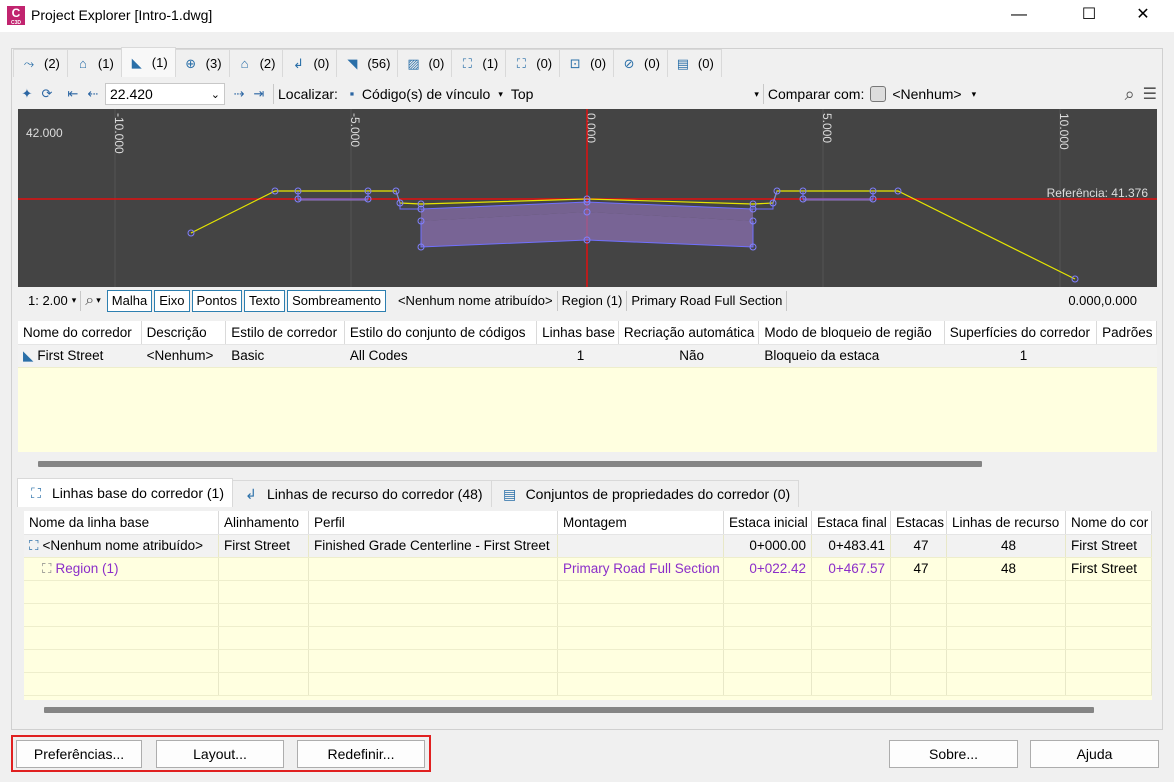  I want to click on detail-tab-icon: ▤, so click(509, 493).